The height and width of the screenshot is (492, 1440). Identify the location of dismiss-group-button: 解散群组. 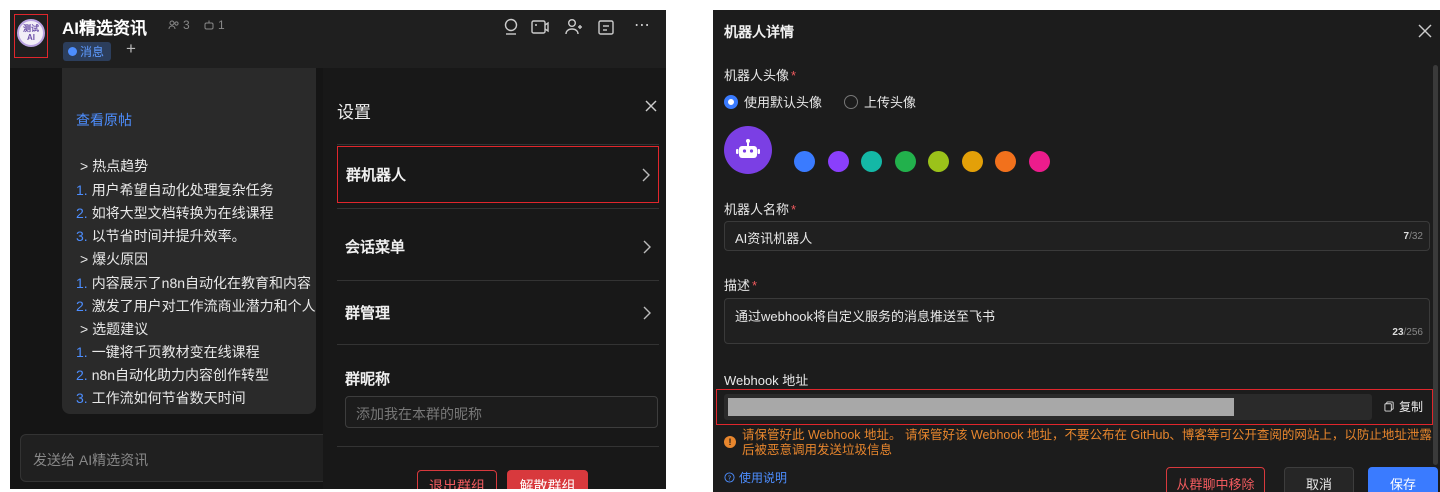
(547, 479).